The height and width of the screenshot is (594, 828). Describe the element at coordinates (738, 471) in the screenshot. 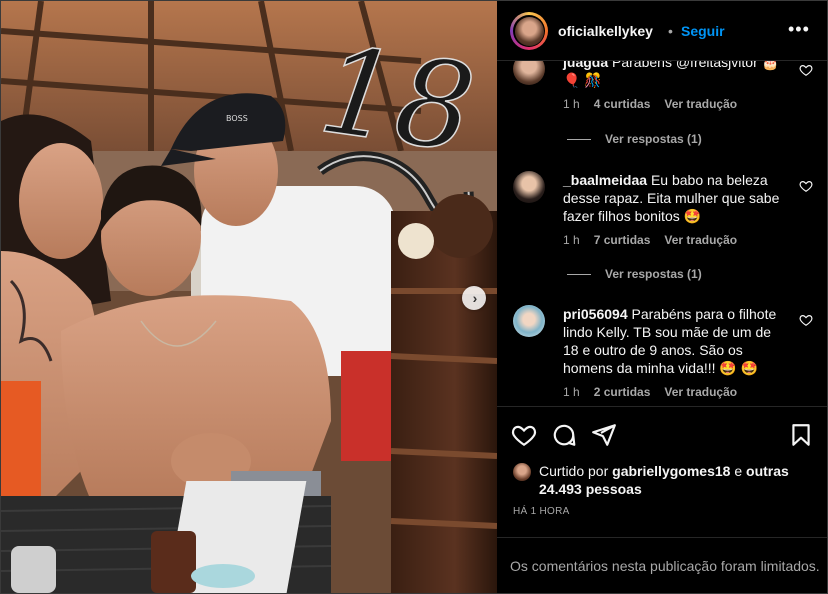

I see `liked-by-connector: e` at that location.